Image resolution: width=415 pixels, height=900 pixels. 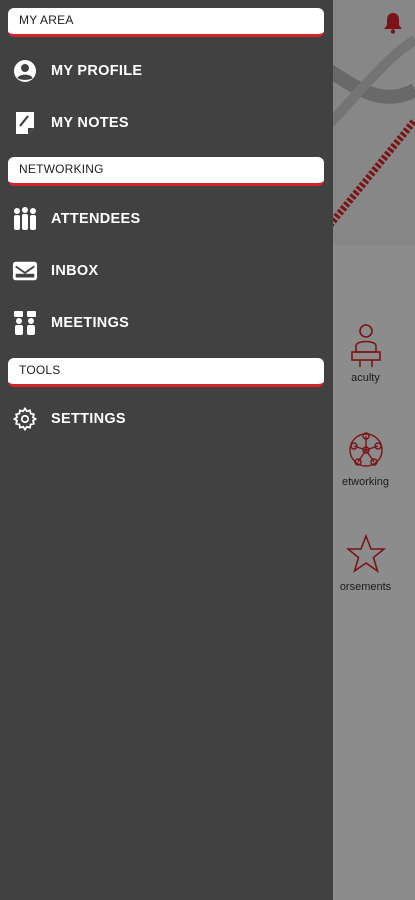 What do you see at coordinates (90, 323) in the screenshot?
I see `nav-label-meetings: MEETINGS` at bounding box center [90, 323].